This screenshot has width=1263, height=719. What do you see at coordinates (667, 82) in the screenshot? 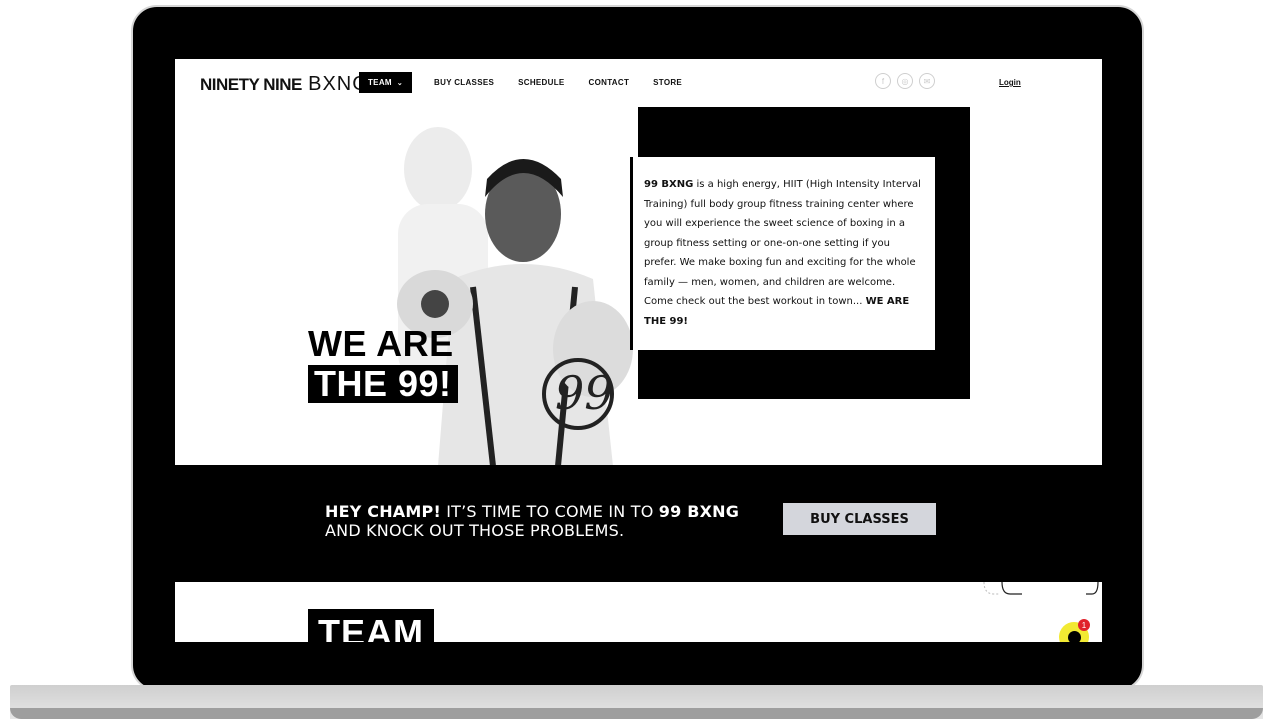
I see `nav-item-store: STORE` at bounding box center [667, 82].